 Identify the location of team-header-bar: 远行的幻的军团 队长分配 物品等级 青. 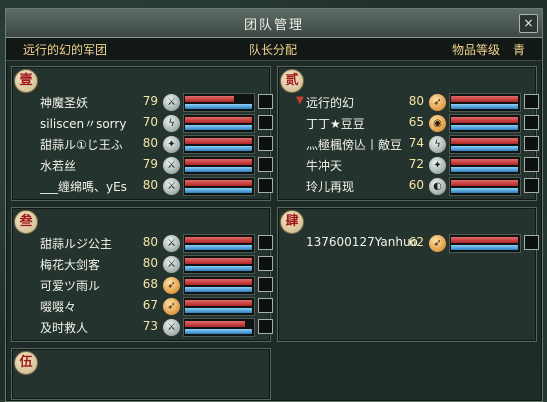
(274, 49).